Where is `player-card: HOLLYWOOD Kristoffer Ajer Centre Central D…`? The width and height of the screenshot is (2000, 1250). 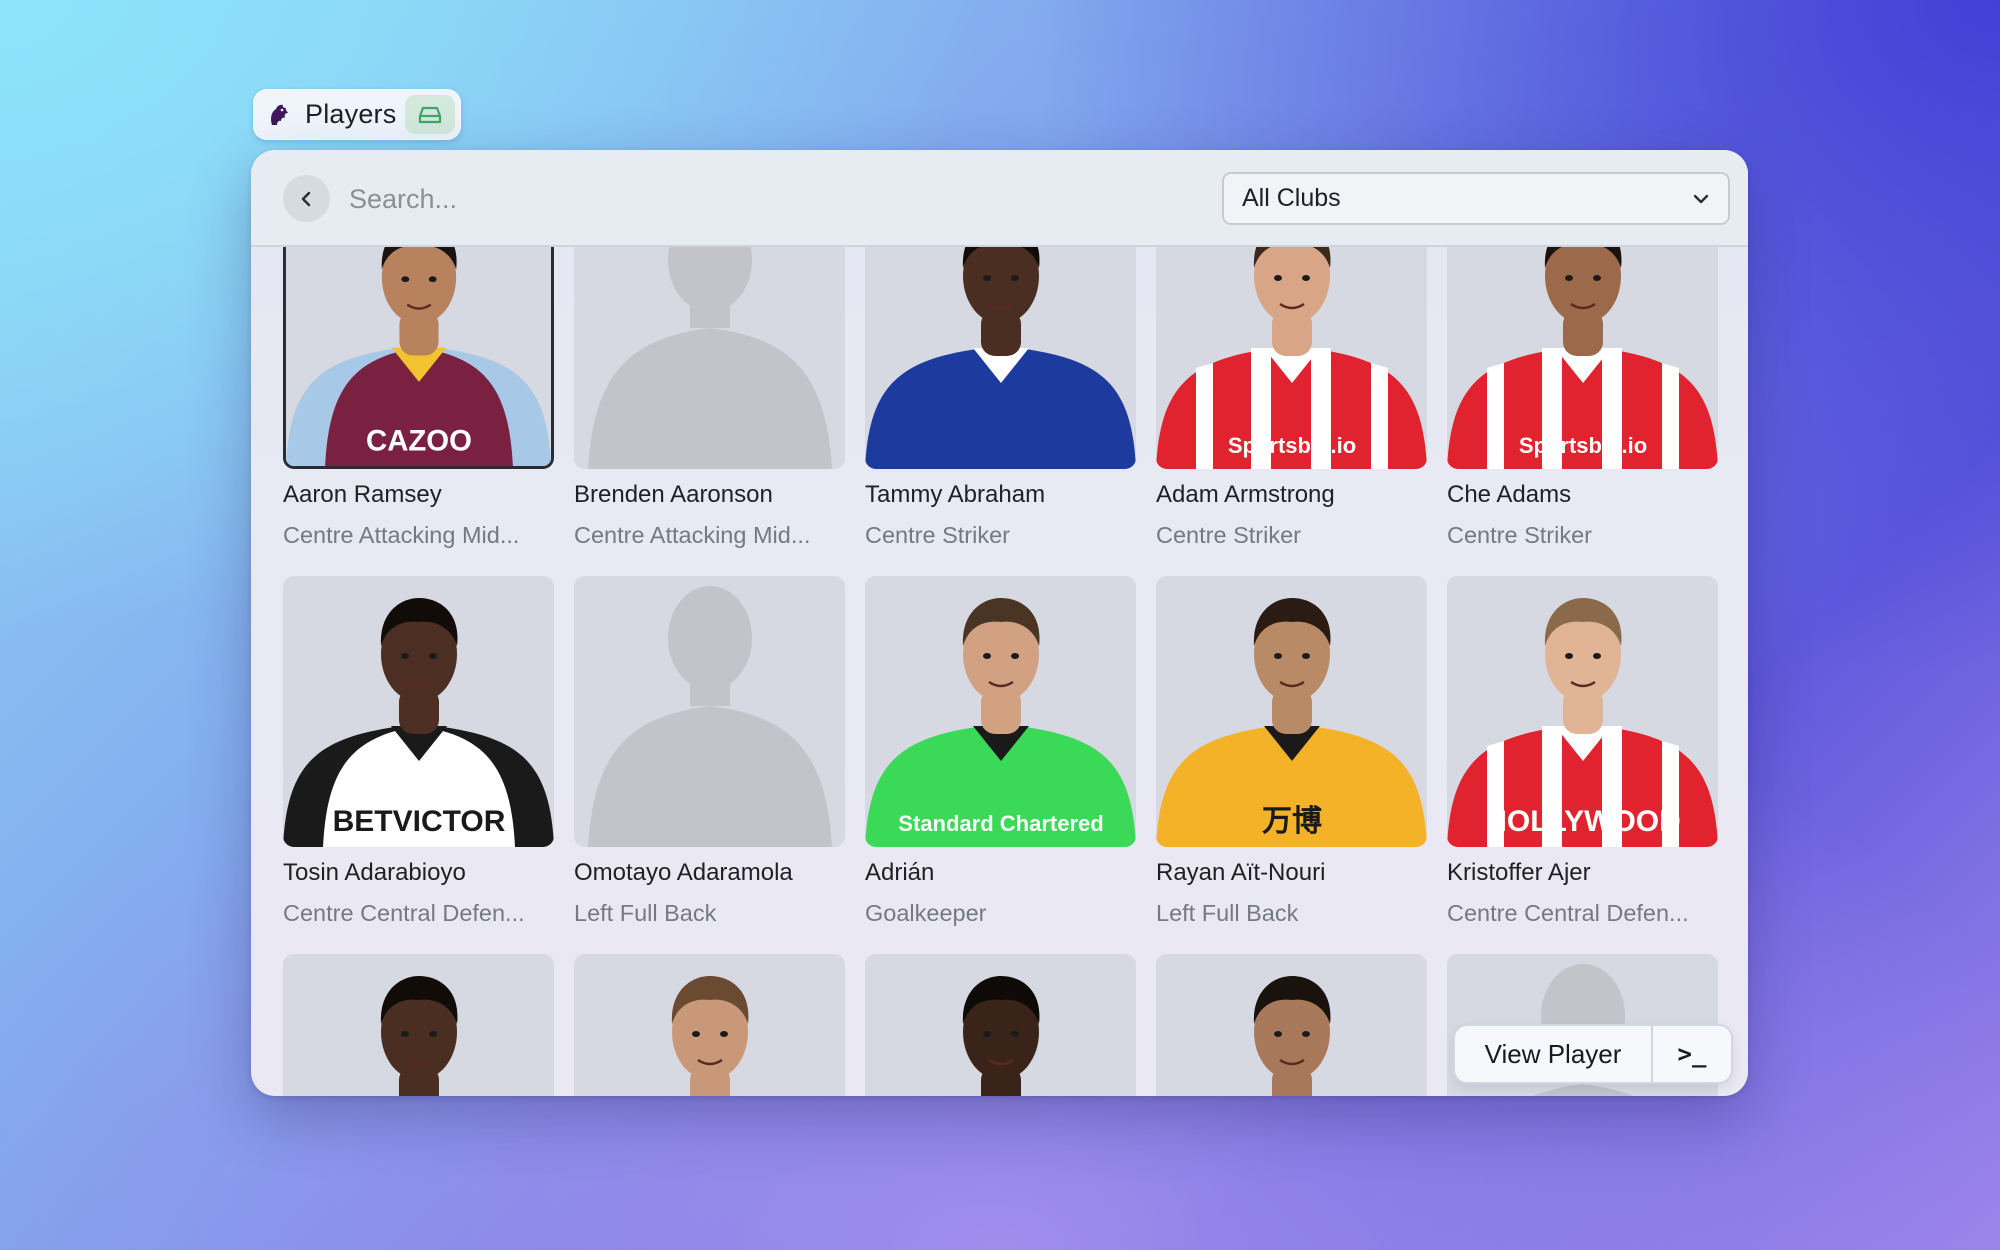
player-card: HOLLYWOOD Kristoffer Ajer Centre Central D… is located at coordinates (1582, 751).